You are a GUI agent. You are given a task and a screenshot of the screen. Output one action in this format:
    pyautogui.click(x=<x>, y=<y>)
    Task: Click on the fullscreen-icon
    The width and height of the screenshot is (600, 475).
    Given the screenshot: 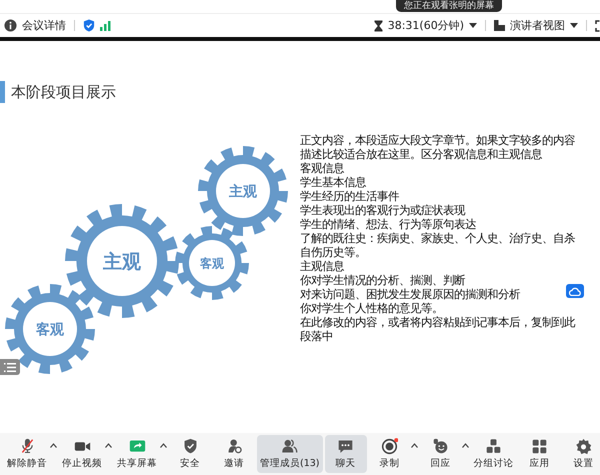 What is the action you would take?
    pyautogui.click(x=597, y=26)
    